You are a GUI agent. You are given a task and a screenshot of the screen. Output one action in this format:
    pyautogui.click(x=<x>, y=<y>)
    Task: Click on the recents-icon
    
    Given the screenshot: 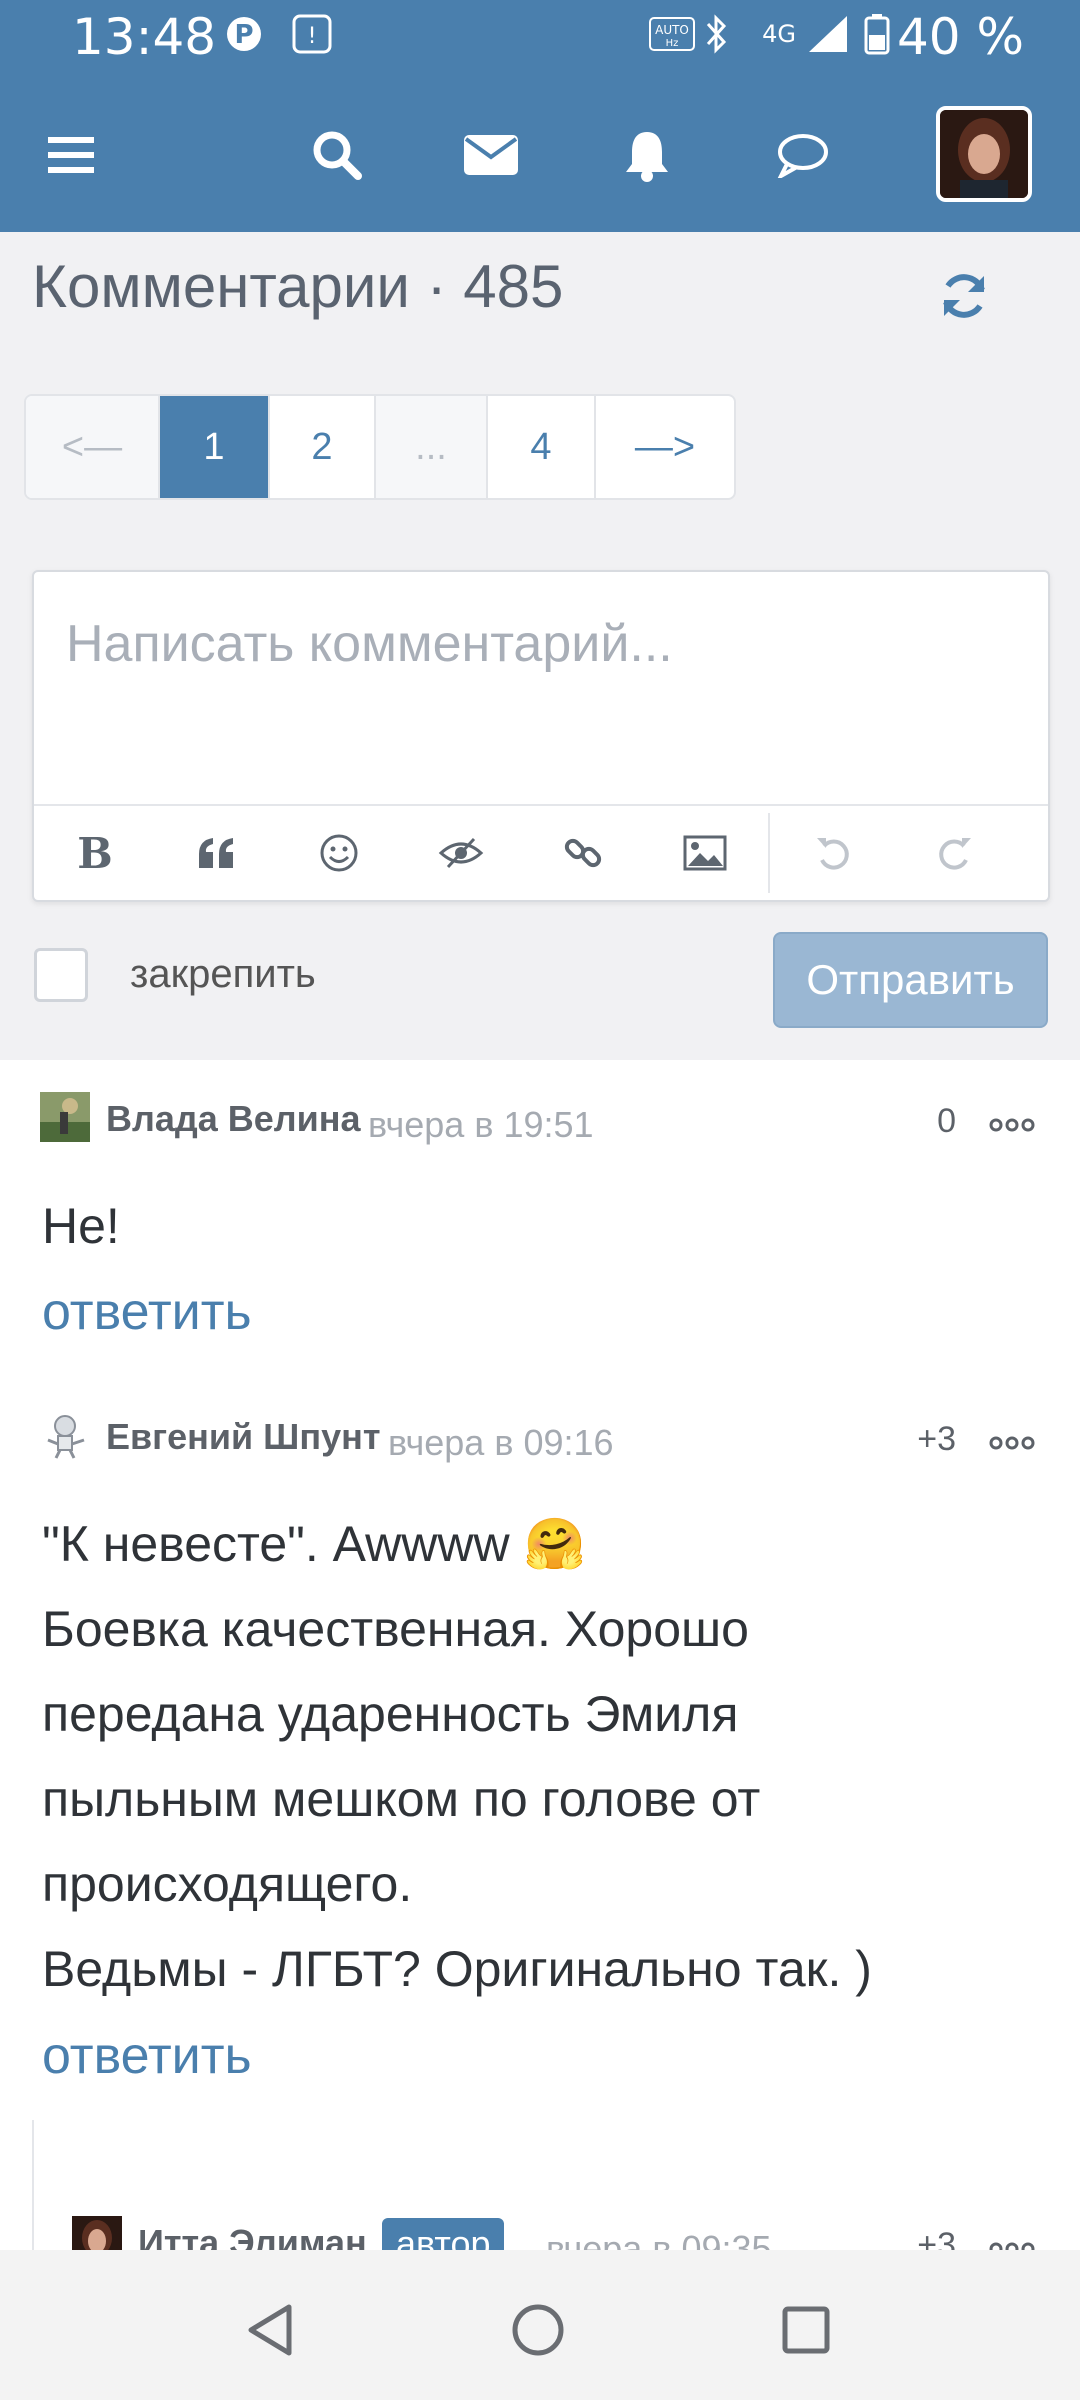 What is the action you would take?
    pyautogui.click(x=806, y=2330)
    